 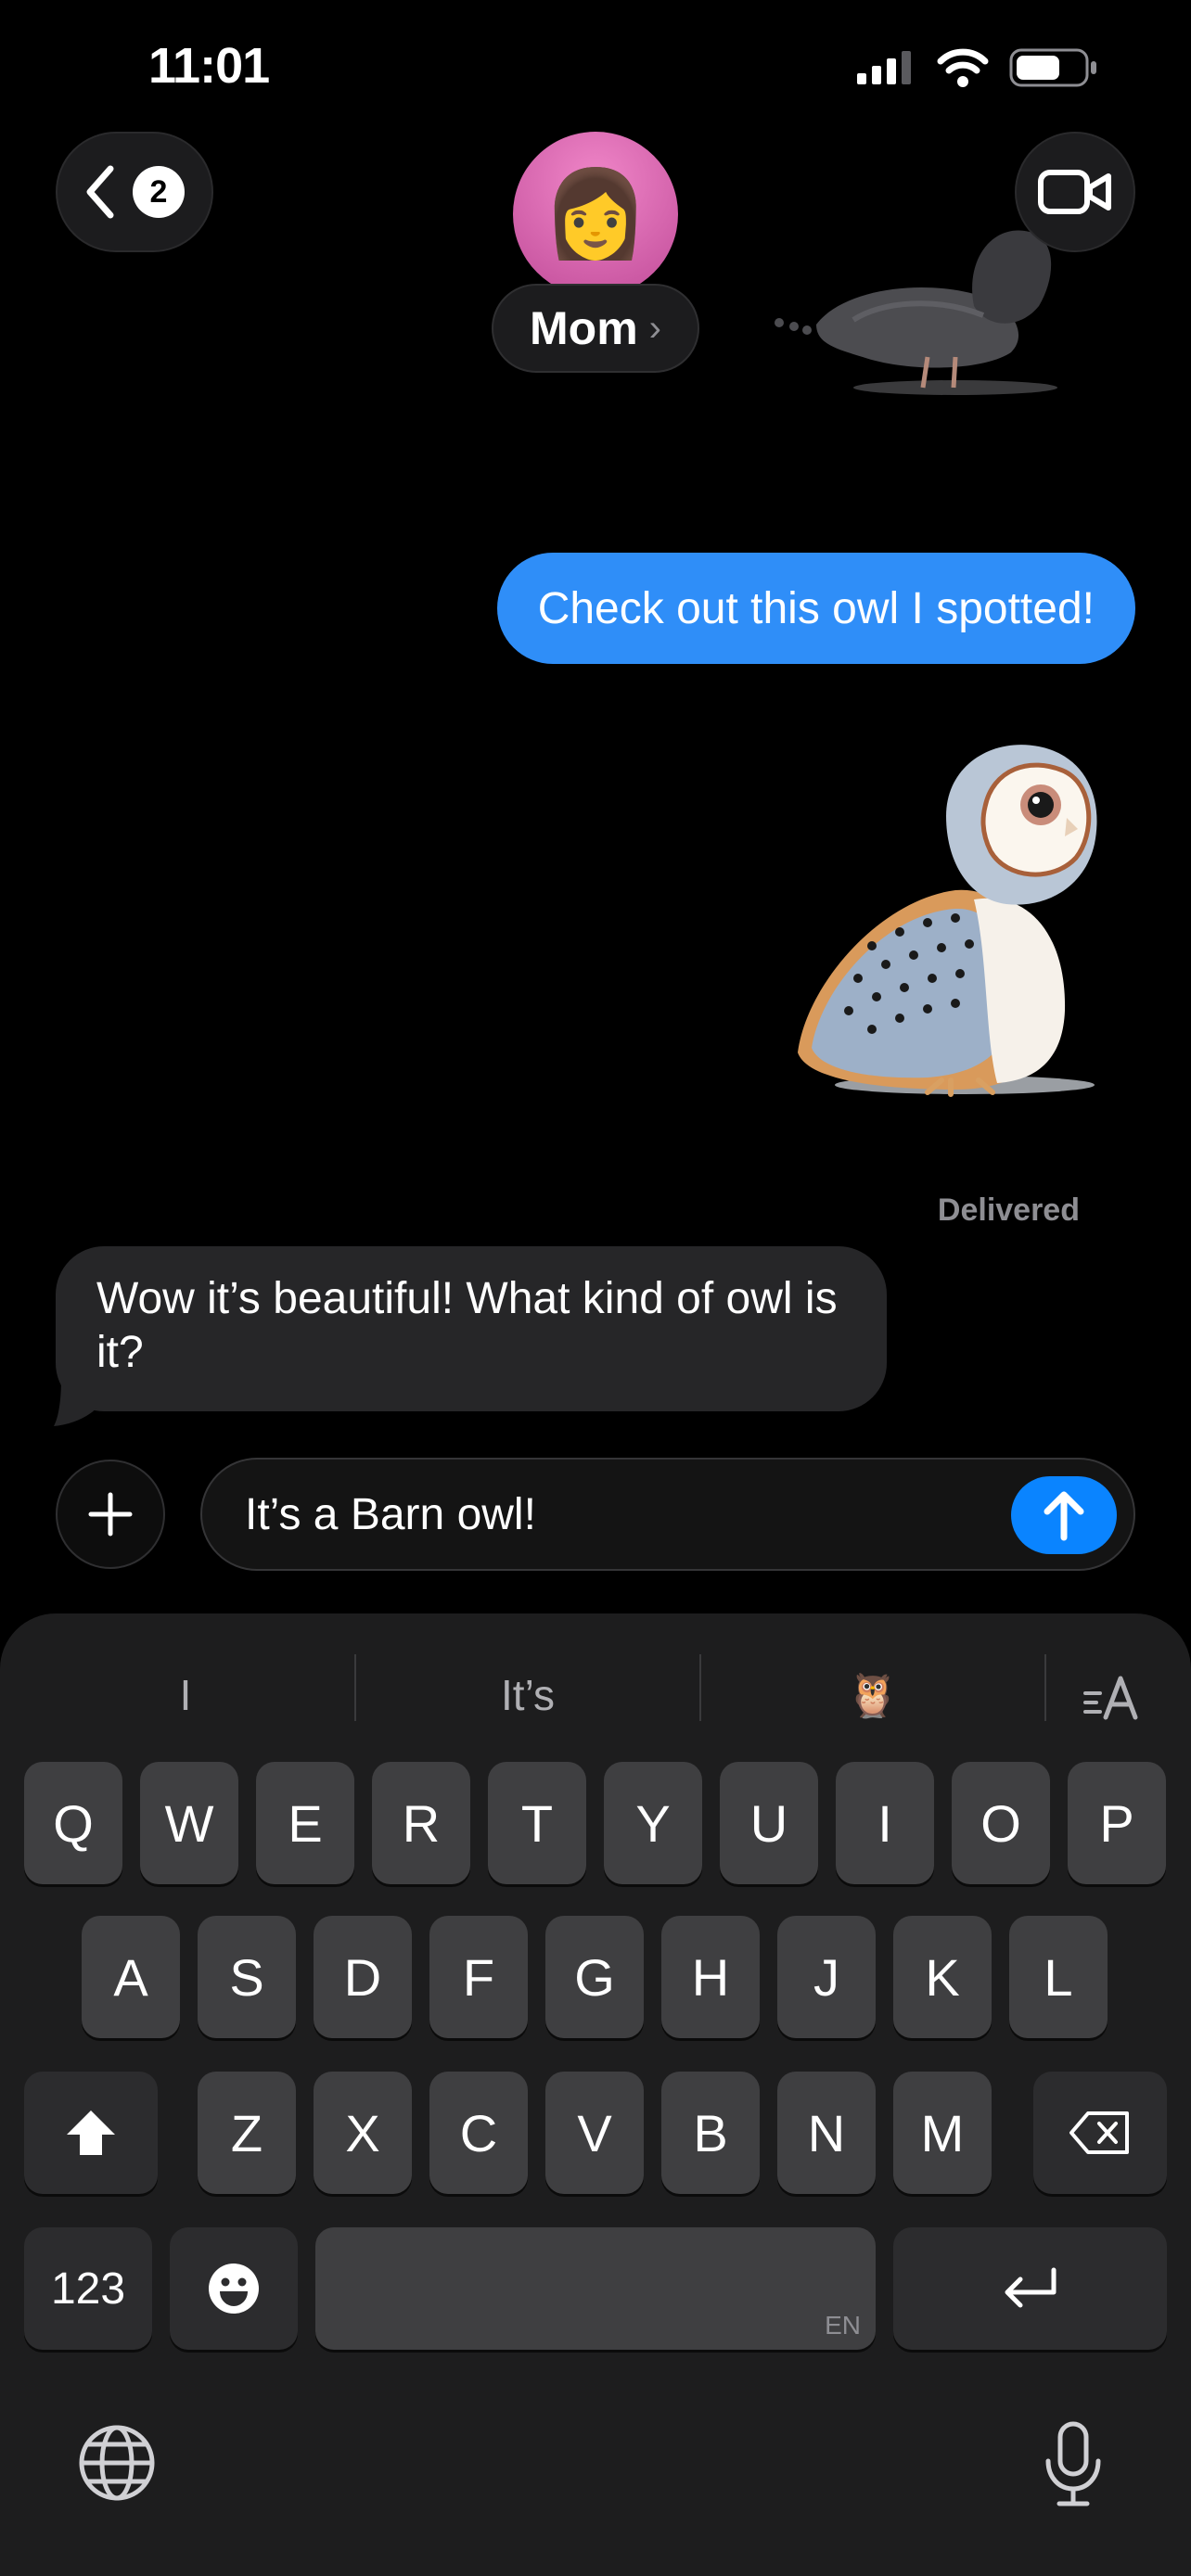 I want to click on key-i: I, so click(x=885, y=1823).